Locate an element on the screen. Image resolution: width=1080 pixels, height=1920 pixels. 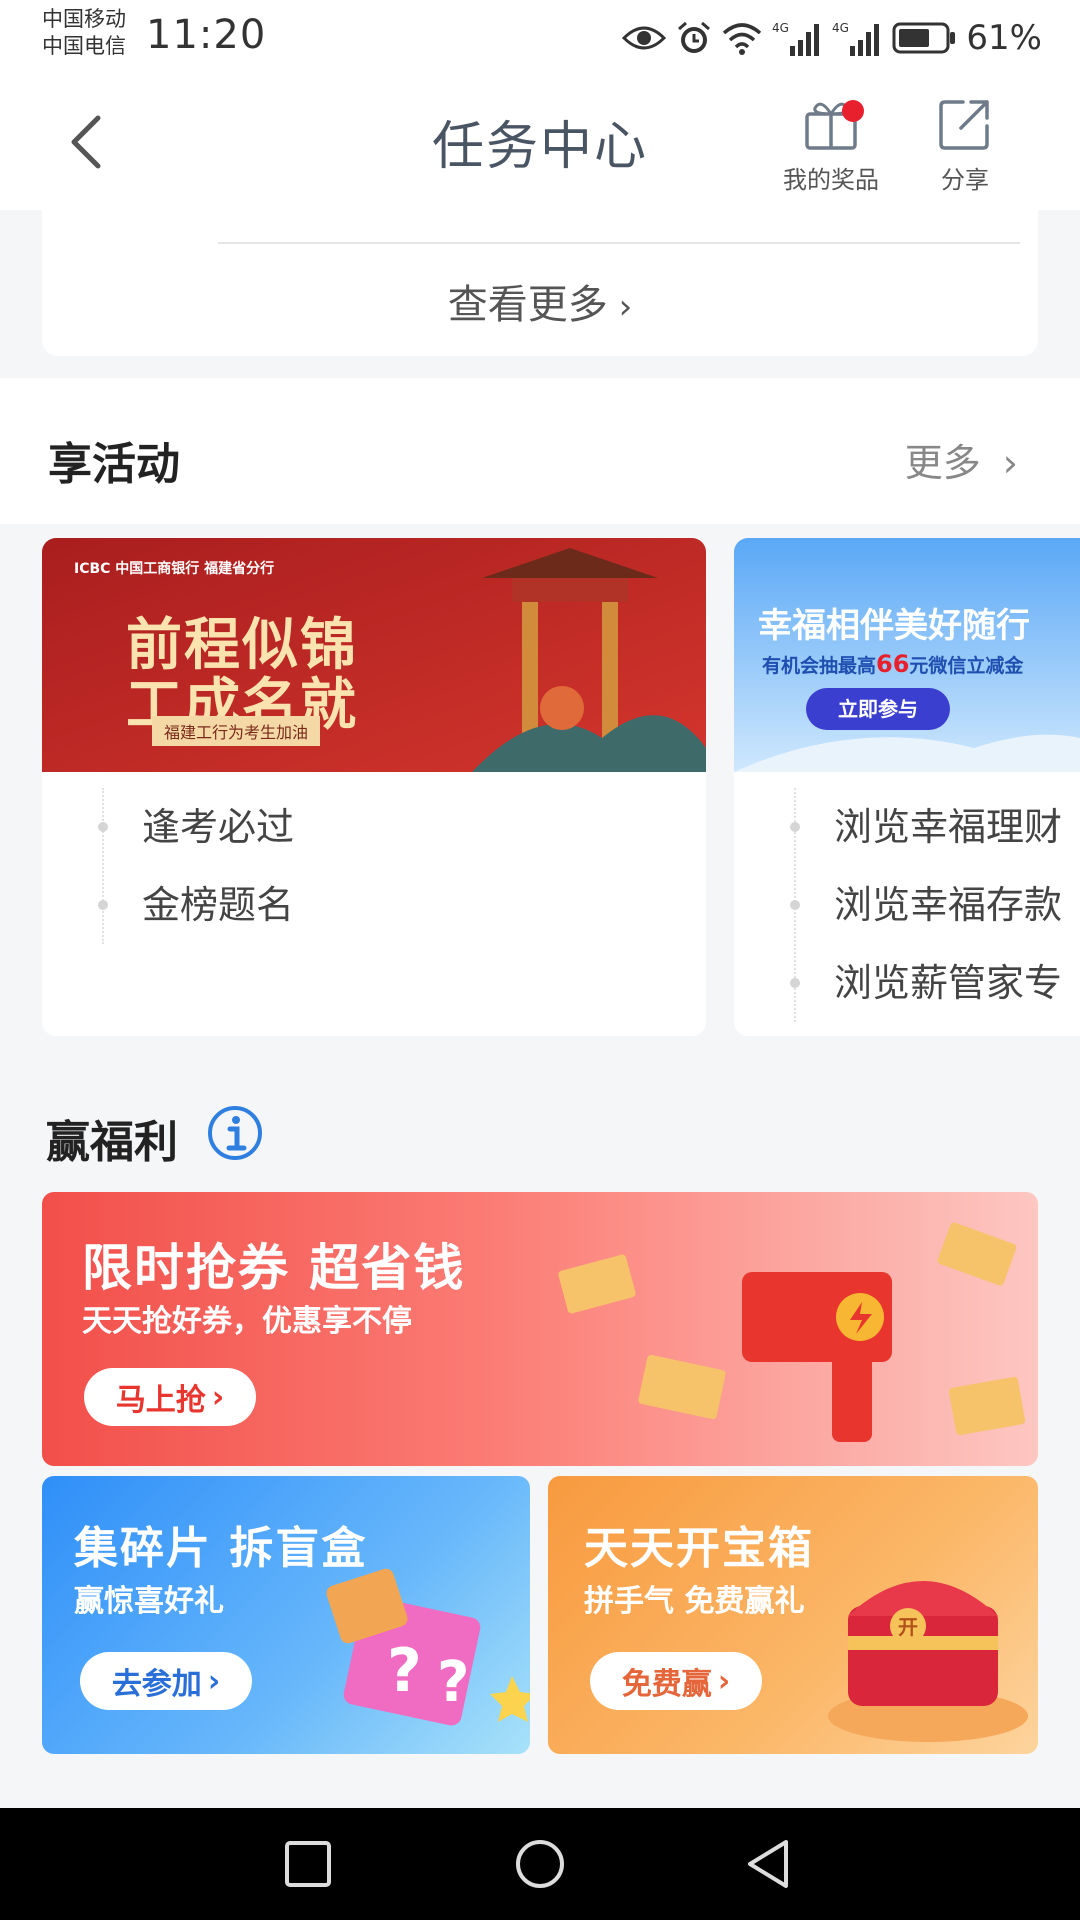
activity-item: 浏览幸福理财 is located at coordinates (907, 827).